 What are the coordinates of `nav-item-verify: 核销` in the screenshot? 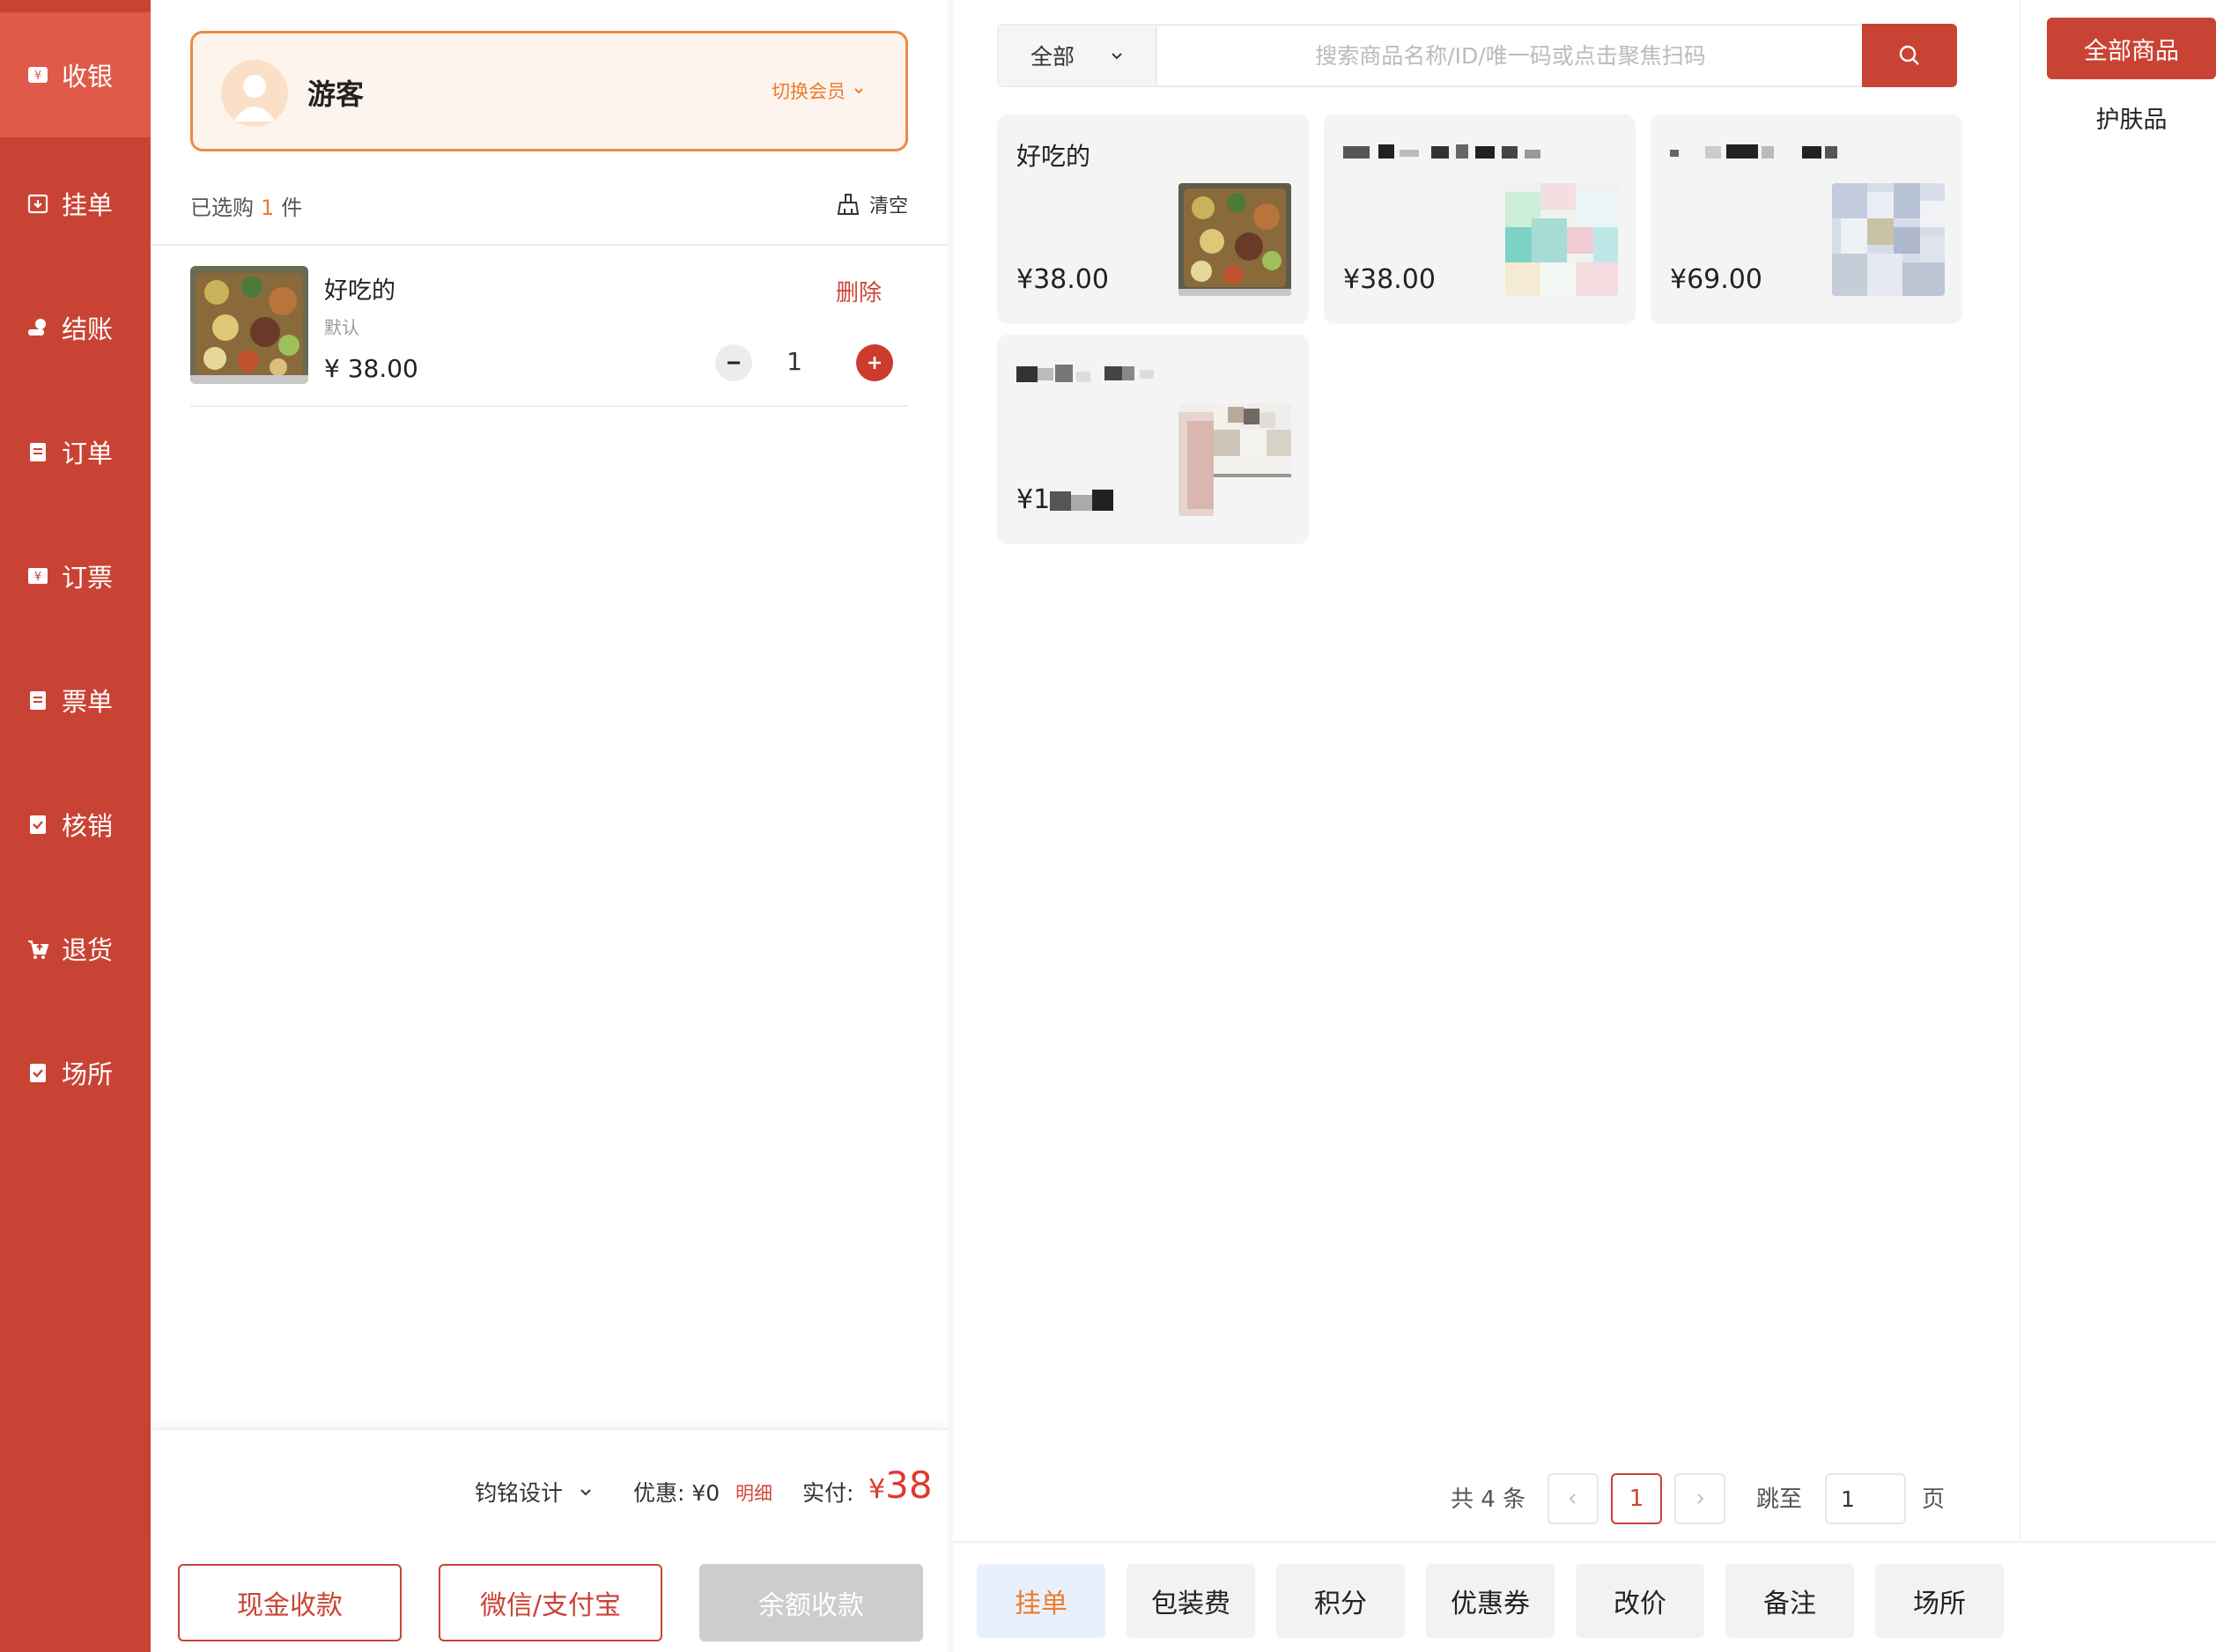 It's located at (75, 824).